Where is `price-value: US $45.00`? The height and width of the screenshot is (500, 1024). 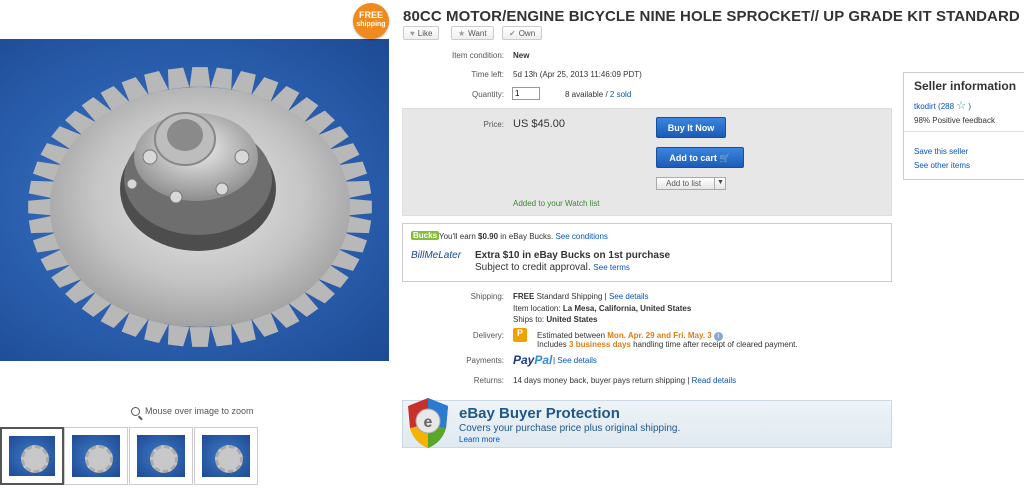
price-value: US $45.00 is located at coordinates (539, 124).